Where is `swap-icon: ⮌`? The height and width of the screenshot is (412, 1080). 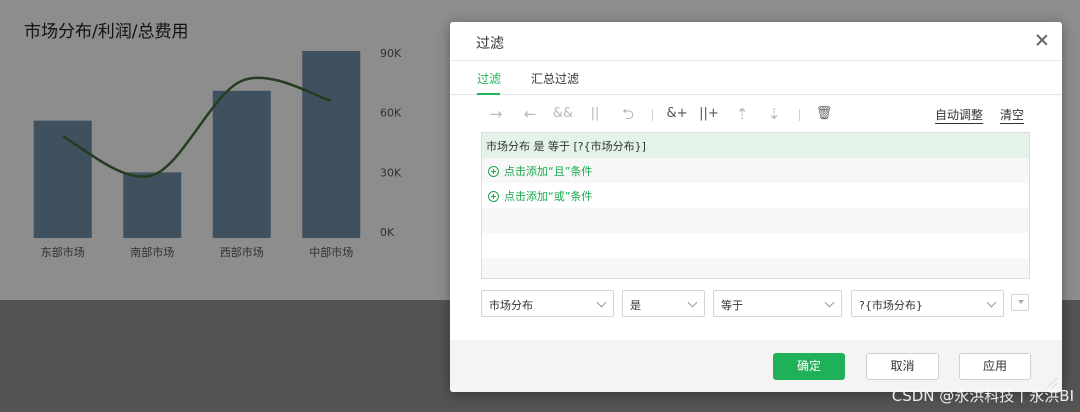 swap-icon: ⮌ is located at coordinates (628, 114).